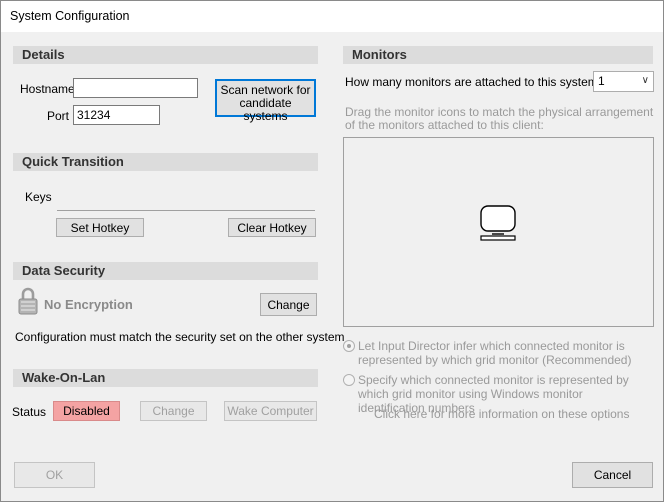  Describe the element at coordinates (165, 271) in the screenshot. I see `data-security-header: Data Security` at that location.